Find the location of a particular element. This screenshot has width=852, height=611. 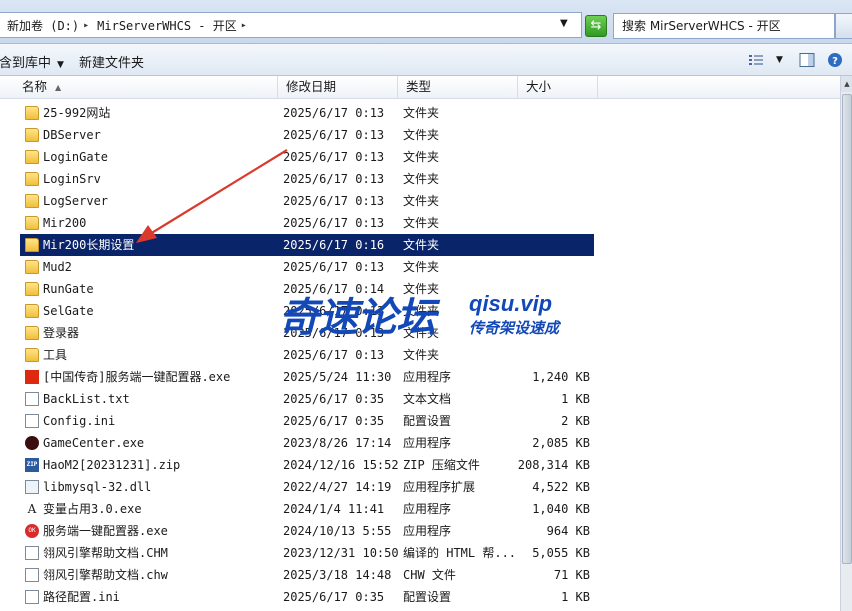

file-row: A 变量占用3.0.exe 2024/1/4 11:41 应用程序 1,040 KB is located at coordinates (307, 509).